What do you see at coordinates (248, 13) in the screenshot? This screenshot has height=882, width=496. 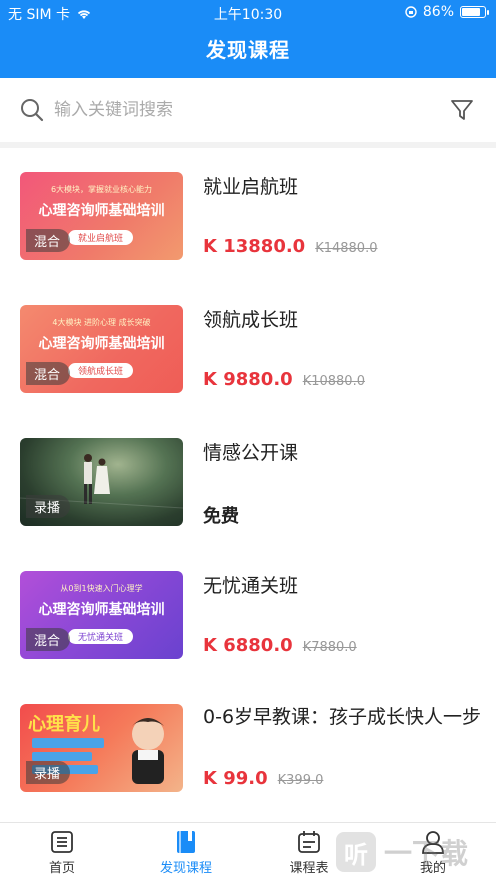 I see `status-bar: 无 SIM 卡 上午10:30 86%` at bounding box center [248, 13].